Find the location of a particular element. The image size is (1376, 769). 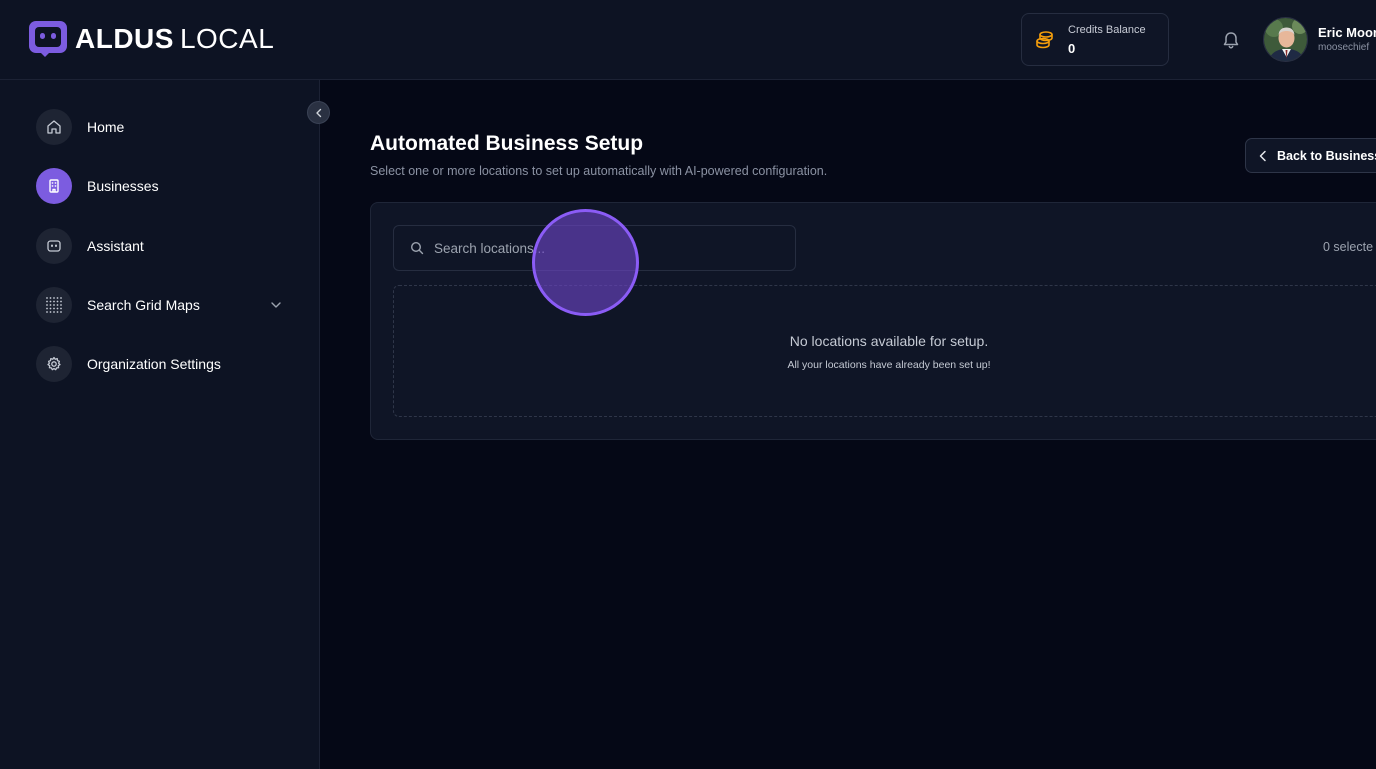

bell-icon is located at coordinates (1231, 40).